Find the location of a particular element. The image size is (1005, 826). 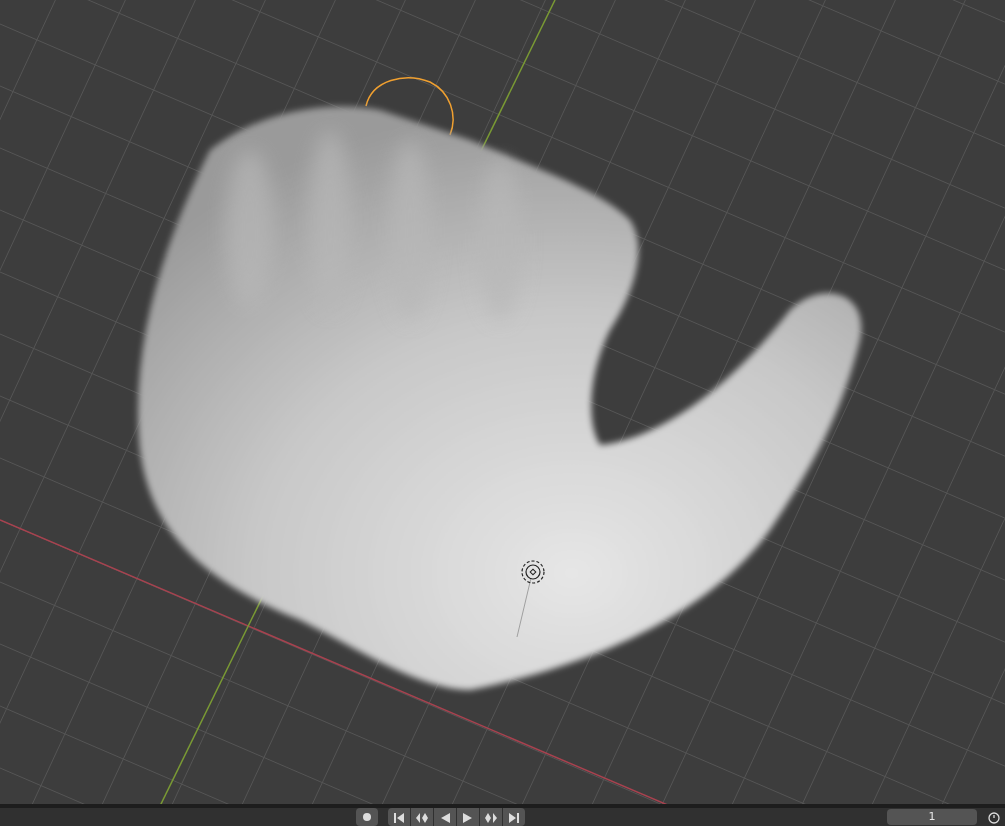

3d-cursor-icon is located at coordinates (533, 572).